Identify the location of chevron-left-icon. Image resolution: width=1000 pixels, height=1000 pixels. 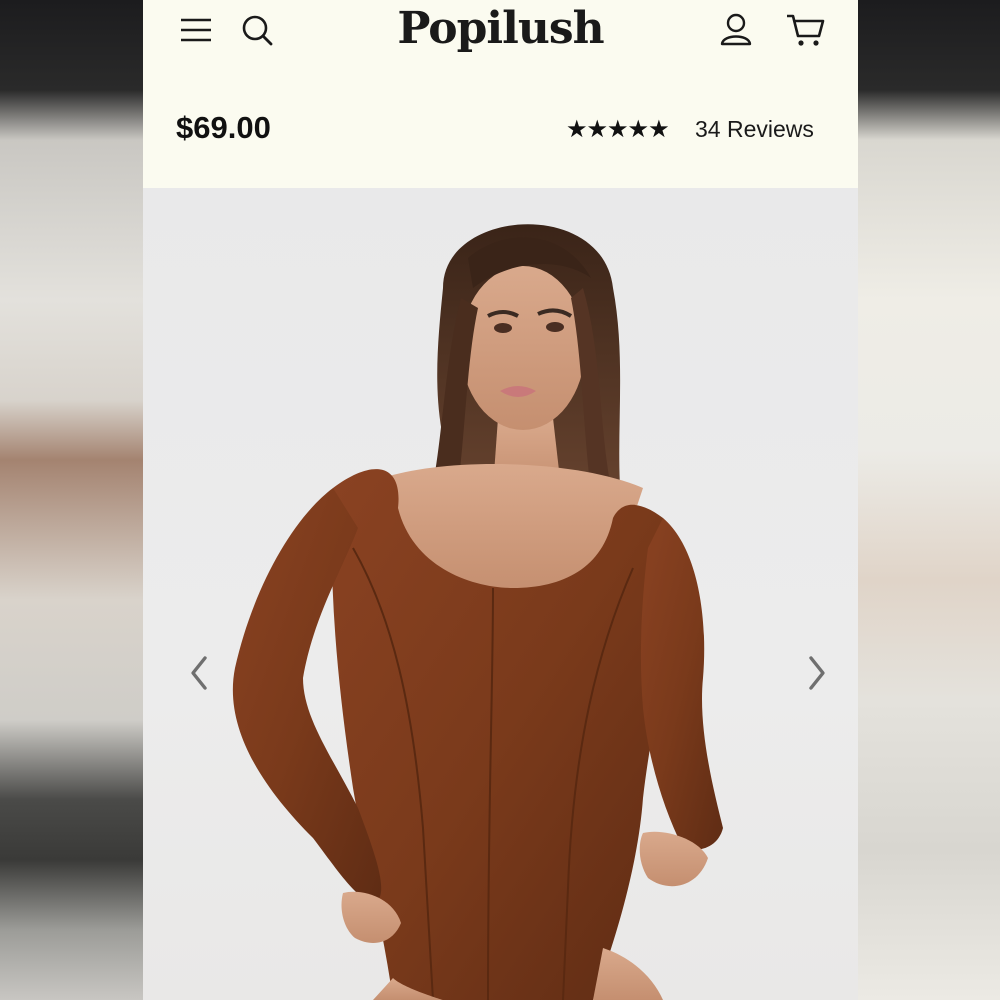
(200, 673).